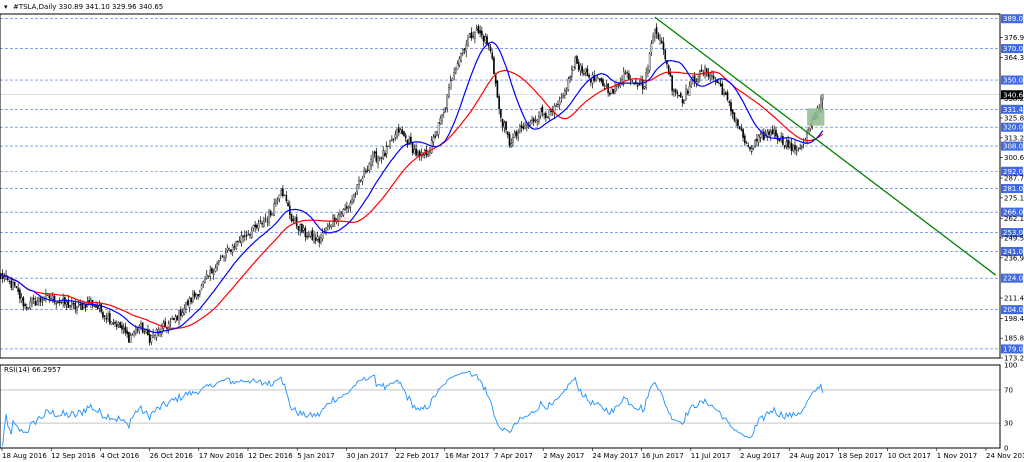  What do you see at coordinates (615, 456) in the screenshot?
I see `x-tick-label: 24 May 2017` at bounding box center [615, 456].